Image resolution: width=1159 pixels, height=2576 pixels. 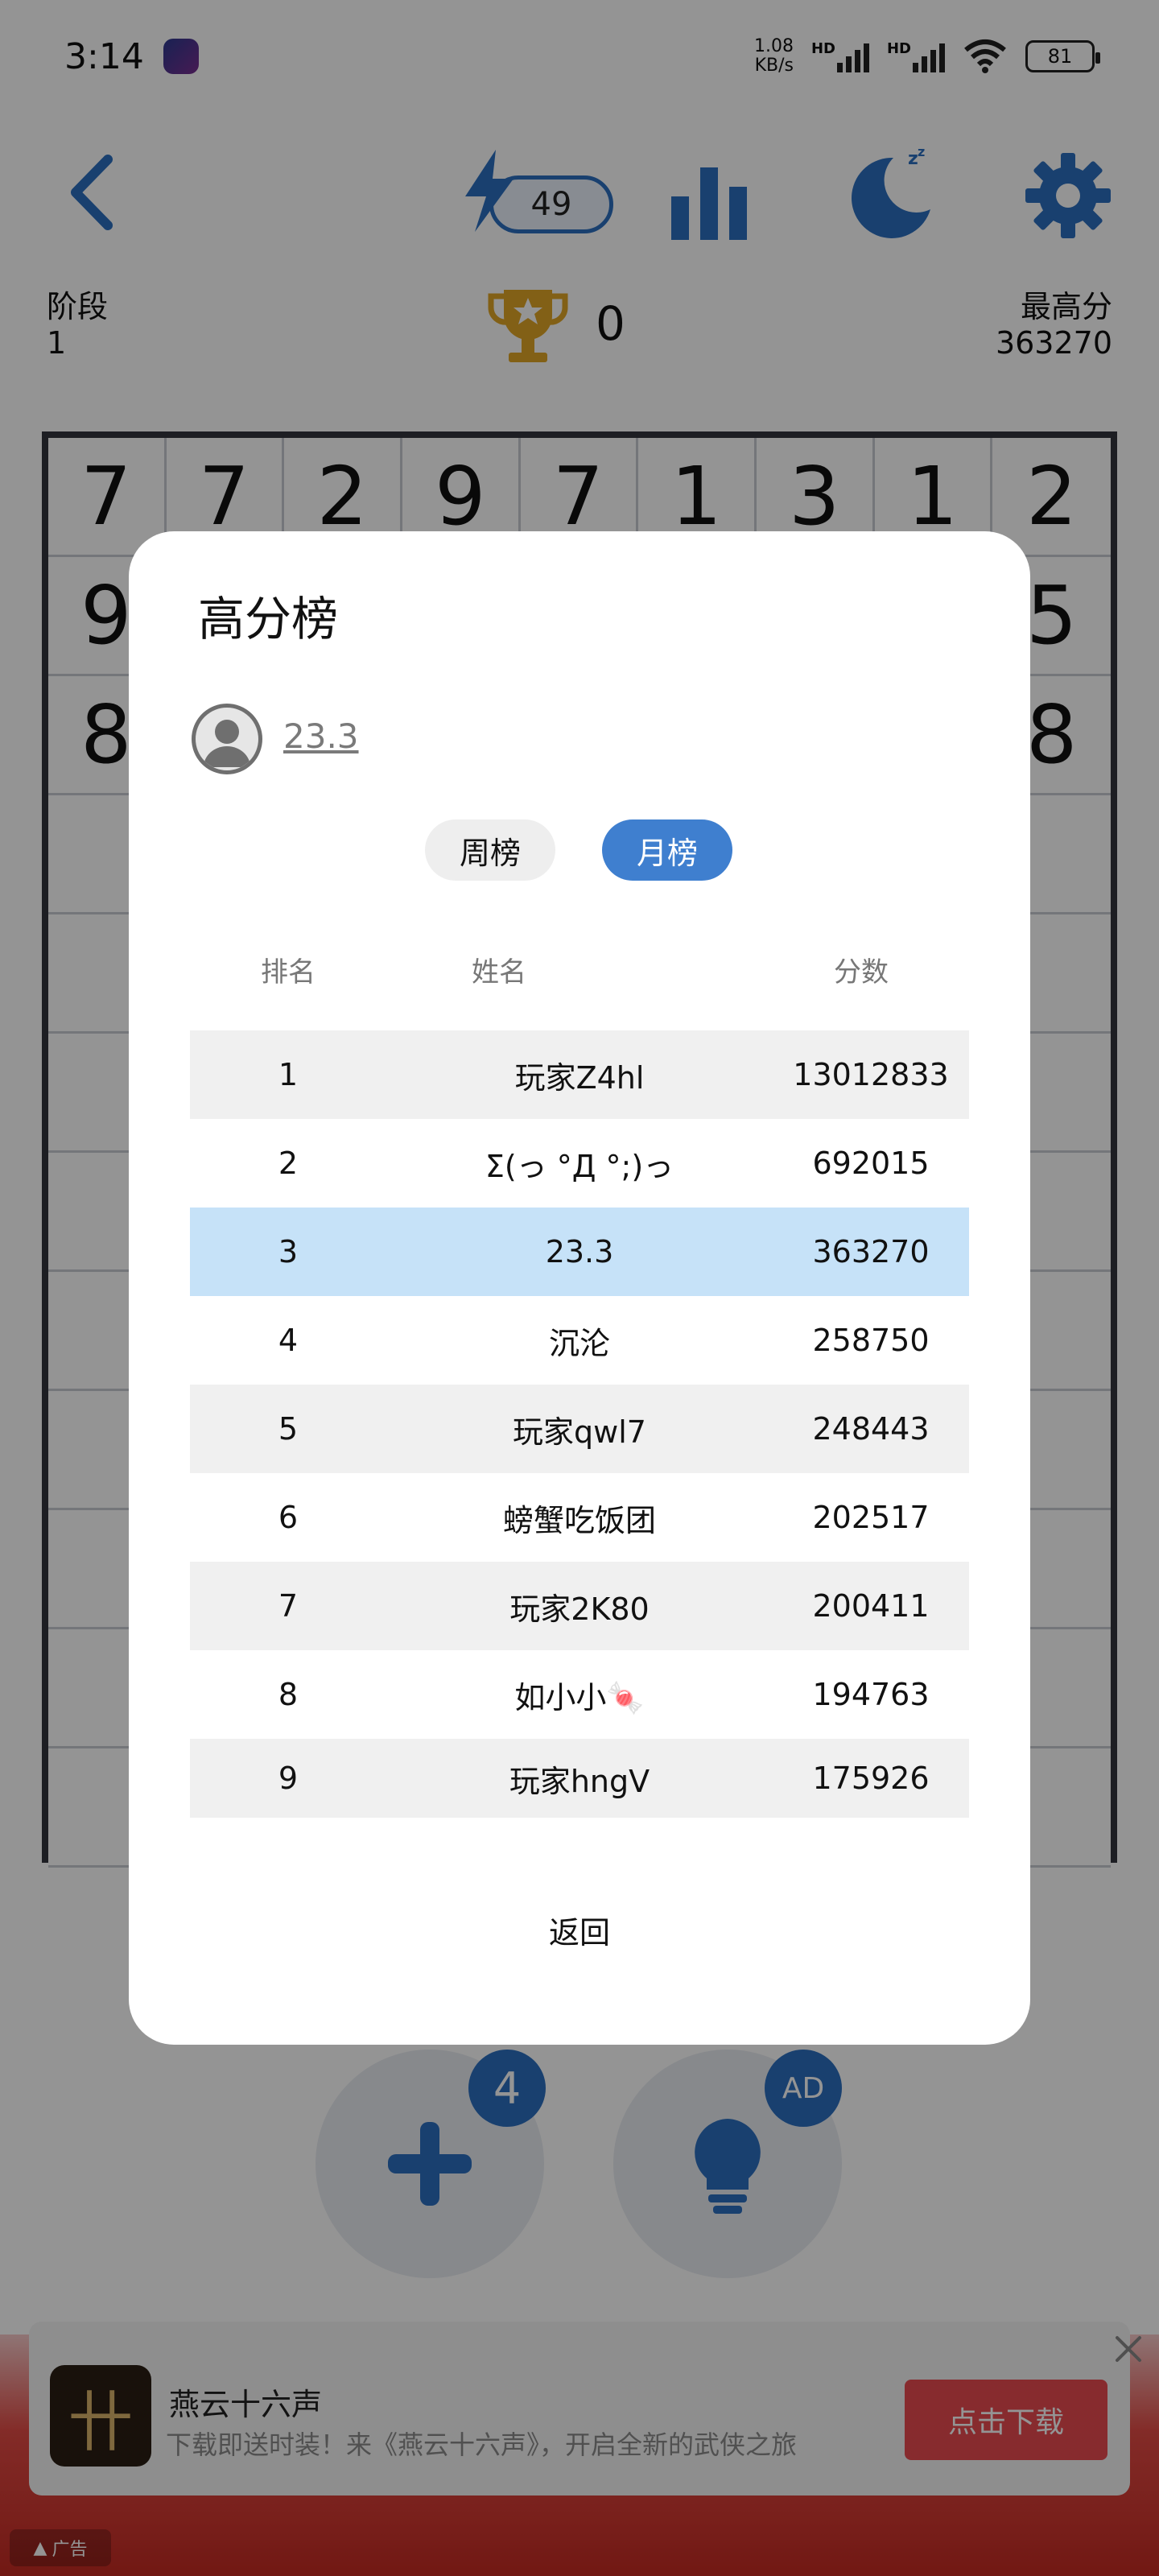 What do you see at coordinates (871, 1429) in the screenshot?
I see `score-cell: 248443` at bounding box center [871, 1429].